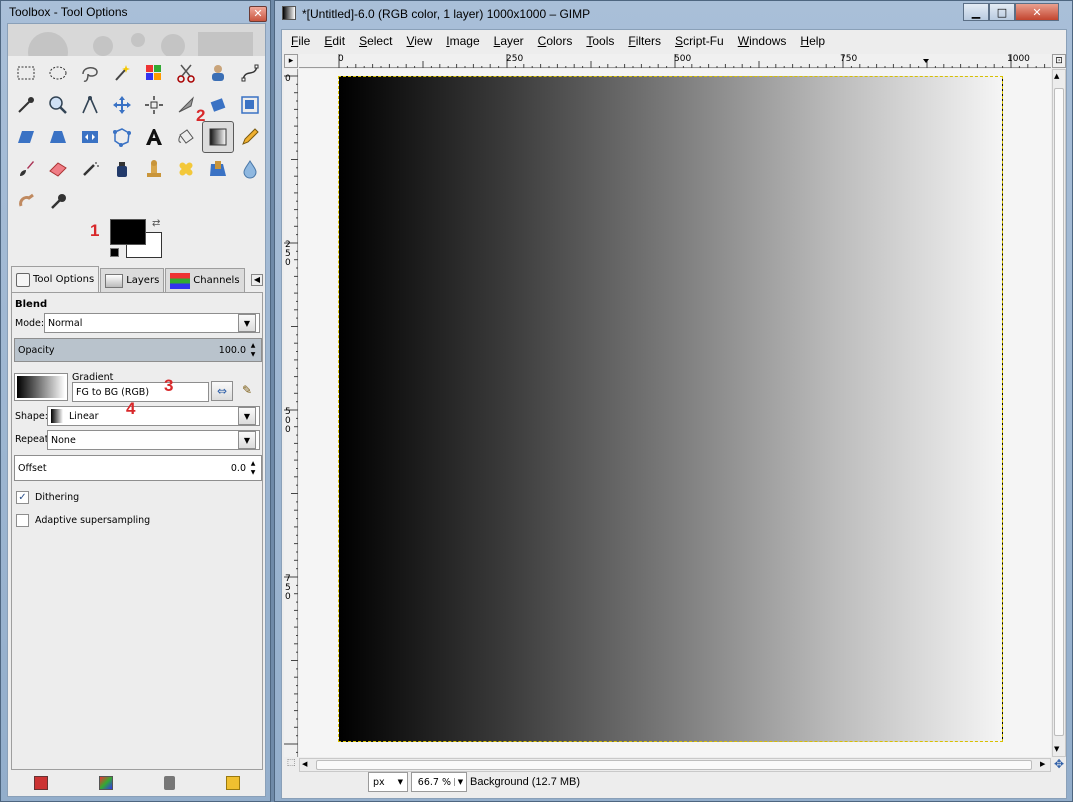 The height and width of the screenshot is (802, 1073). I want to click on perspective-clone-tool, so click(218, 169).